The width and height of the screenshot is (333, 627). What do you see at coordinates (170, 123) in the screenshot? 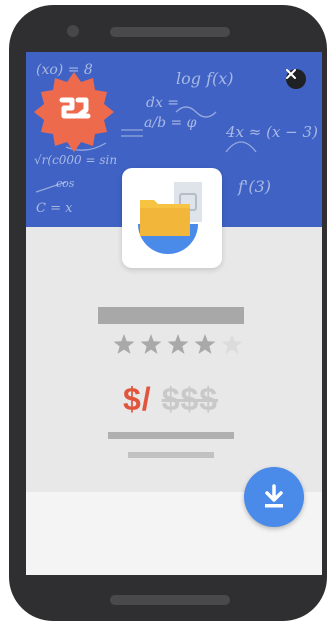
I see `hero-formula: a/b = φ` at bounding box center [170, 123].